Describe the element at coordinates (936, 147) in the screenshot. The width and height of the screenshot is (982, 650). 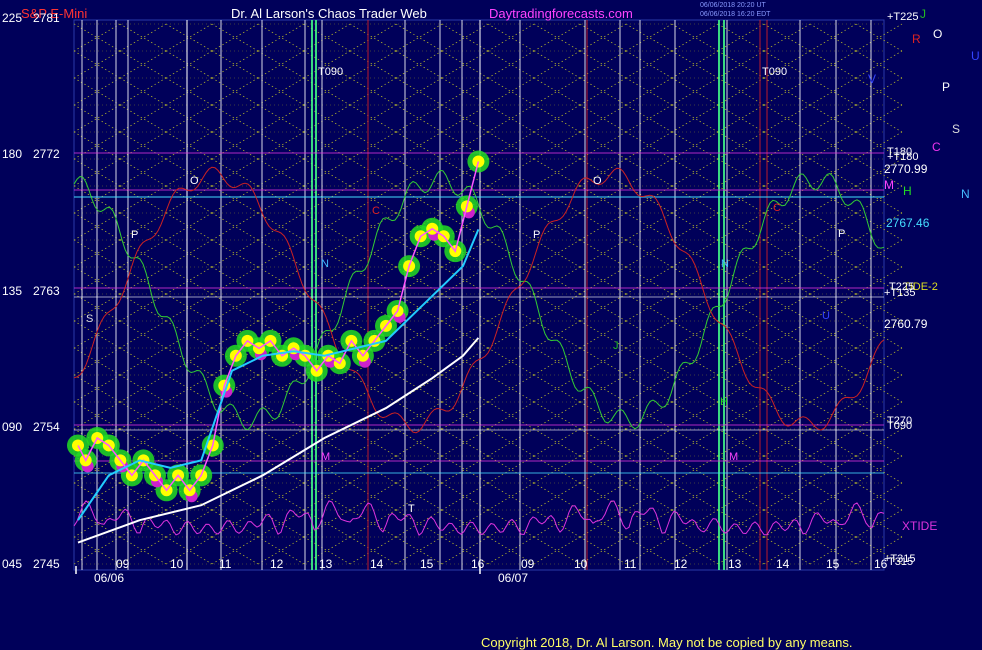
I see `right-label-c: C` at that location.